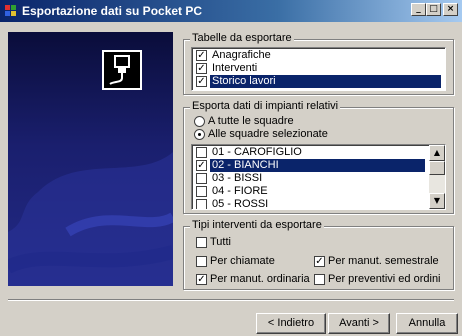  What do you see at coordinates (384, 279) in the screenshot?
I see `checkbox-label: Per preventivi ed ordini` at bounding box center [384, 279].